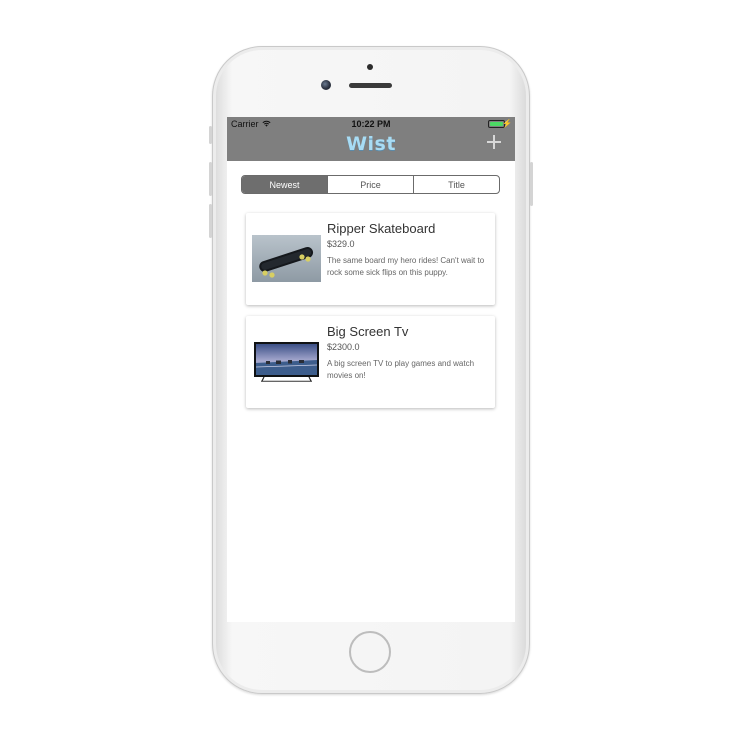 This screenshot has height=740, width=740. What do you see at coordinates (494, 142) in the screenshot?
I see `plus-icon` at bounding box center [494, 142].